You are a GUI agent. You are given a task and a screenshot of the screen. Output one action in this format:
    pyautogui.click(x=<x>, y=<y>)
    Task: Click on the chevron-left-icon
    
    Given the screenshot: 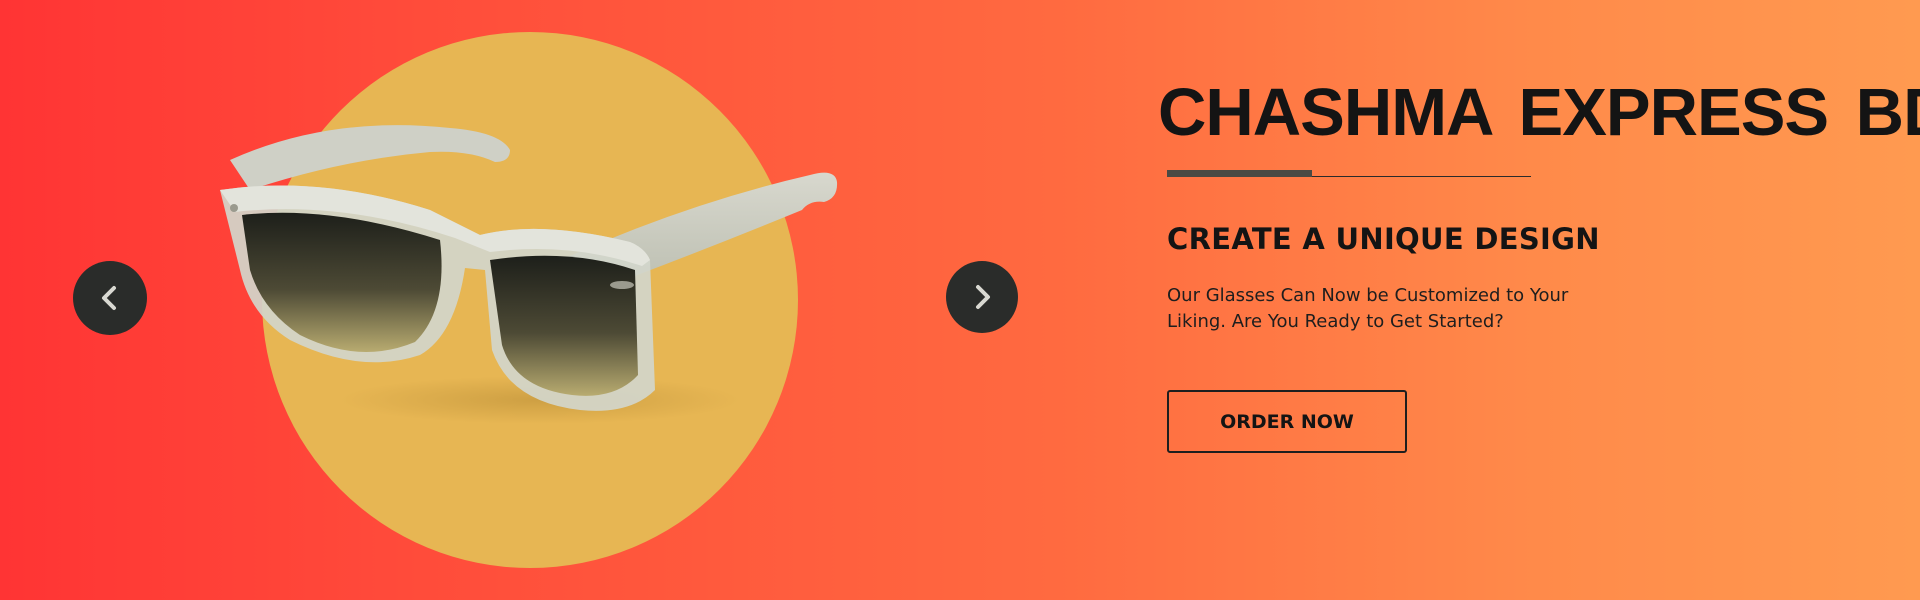 What is the action you would take?
    pyautogui.click(x=109, y=298)
    